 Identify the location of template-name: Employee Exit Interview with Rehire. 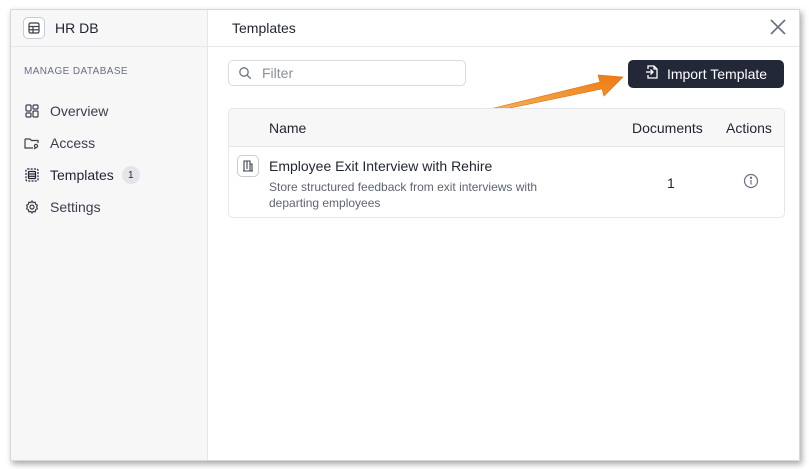
(380, 166).